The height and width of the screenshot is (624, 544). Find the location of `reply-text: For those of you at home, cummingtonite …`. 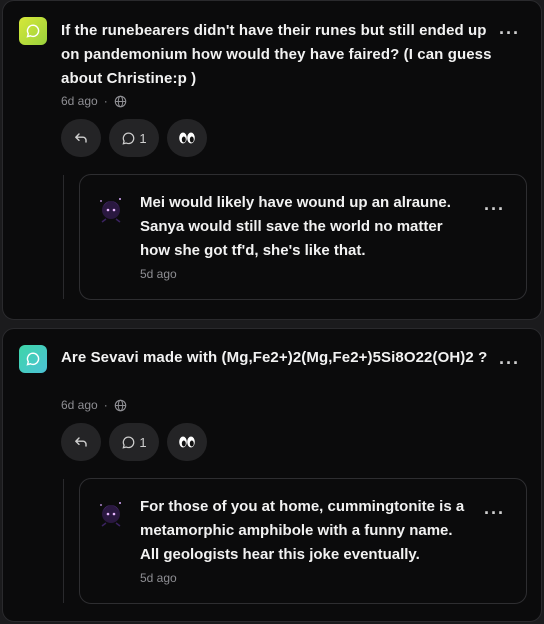

reply-text: For those of you at home, cummingtonite … is located at coordinates (302, 530).